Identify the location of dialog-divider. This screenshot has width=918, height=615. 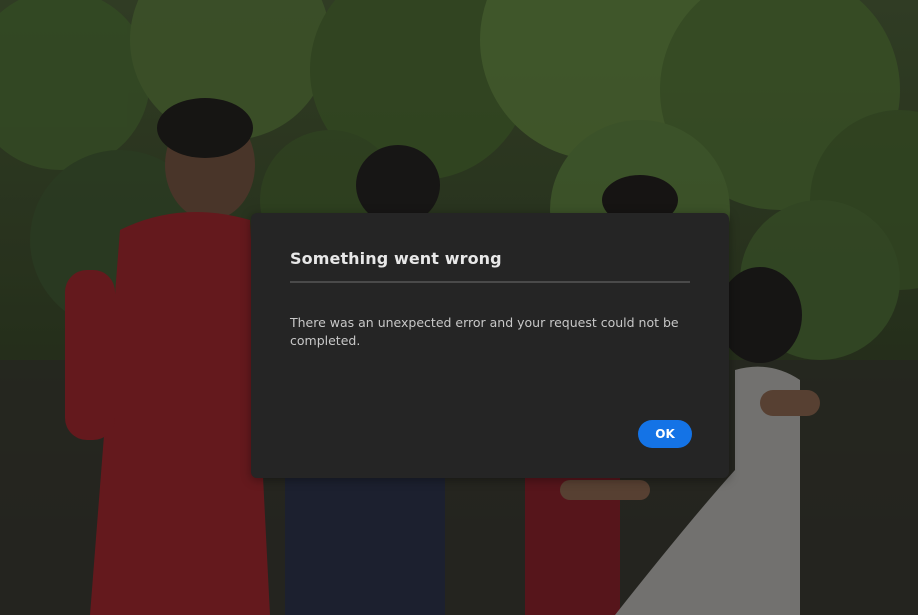
(490, 282).